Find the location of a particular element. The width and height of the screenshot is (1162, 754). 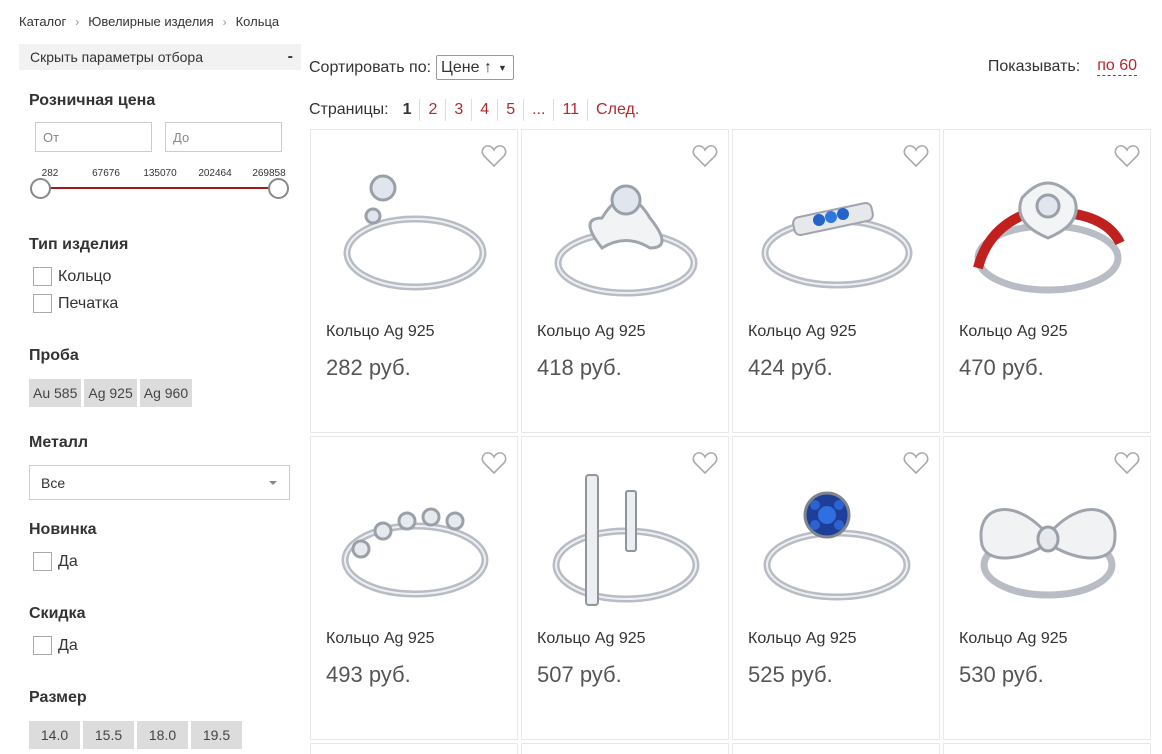

product-price: 424 руб. is located at coordinates (790, 367).